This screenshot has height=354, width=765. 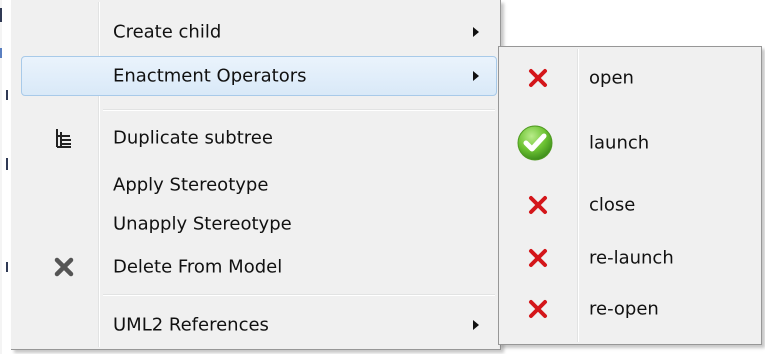 I want to click on submenu-item-label: launch, so click(x=619, y=143).